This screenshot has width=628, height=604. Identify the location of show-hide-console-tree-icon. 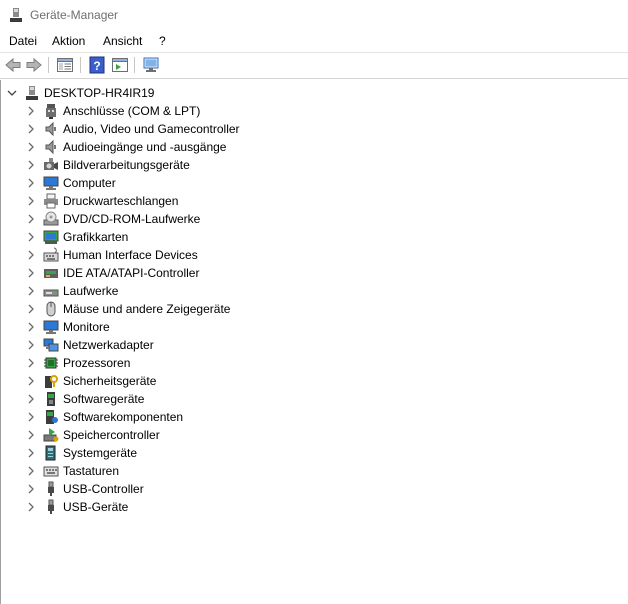
(65, 65).